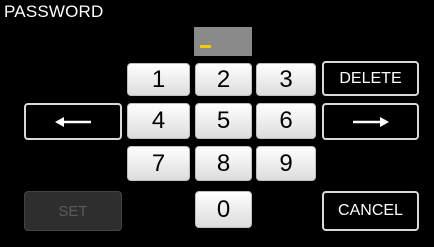 The height and width of the screenshot is (247, 434). Describe the element at coordinates (223, 209) in the screenshot. I see `key-0: 0` at that location.